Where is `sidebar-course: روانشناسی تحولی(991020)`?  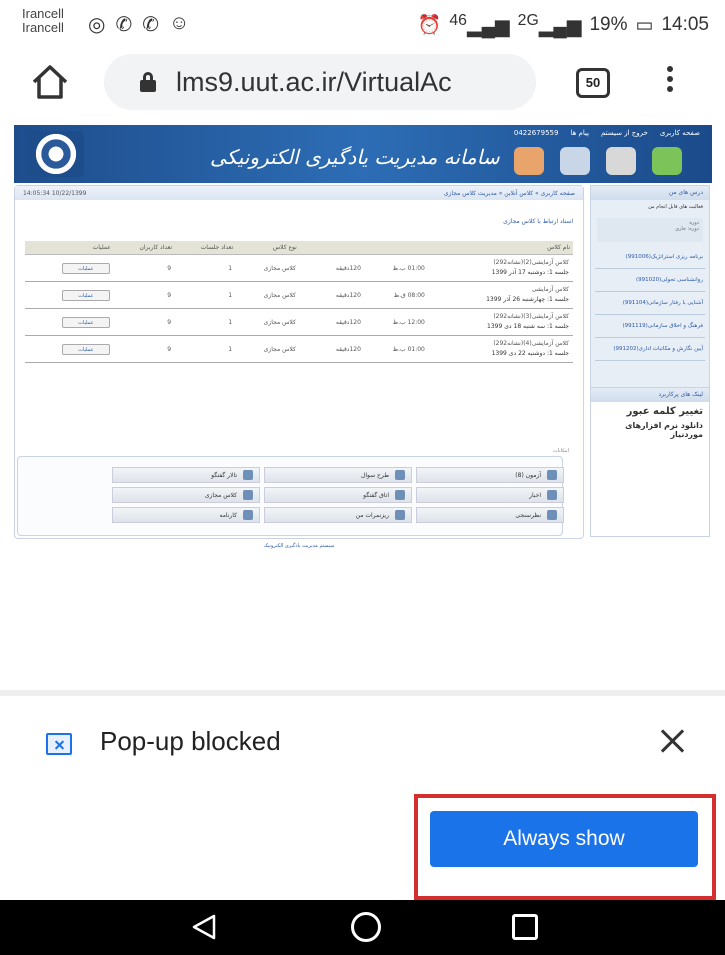
sidebar-course: روانشناسی تحولی(991020) is located at coordinates (650, 280).